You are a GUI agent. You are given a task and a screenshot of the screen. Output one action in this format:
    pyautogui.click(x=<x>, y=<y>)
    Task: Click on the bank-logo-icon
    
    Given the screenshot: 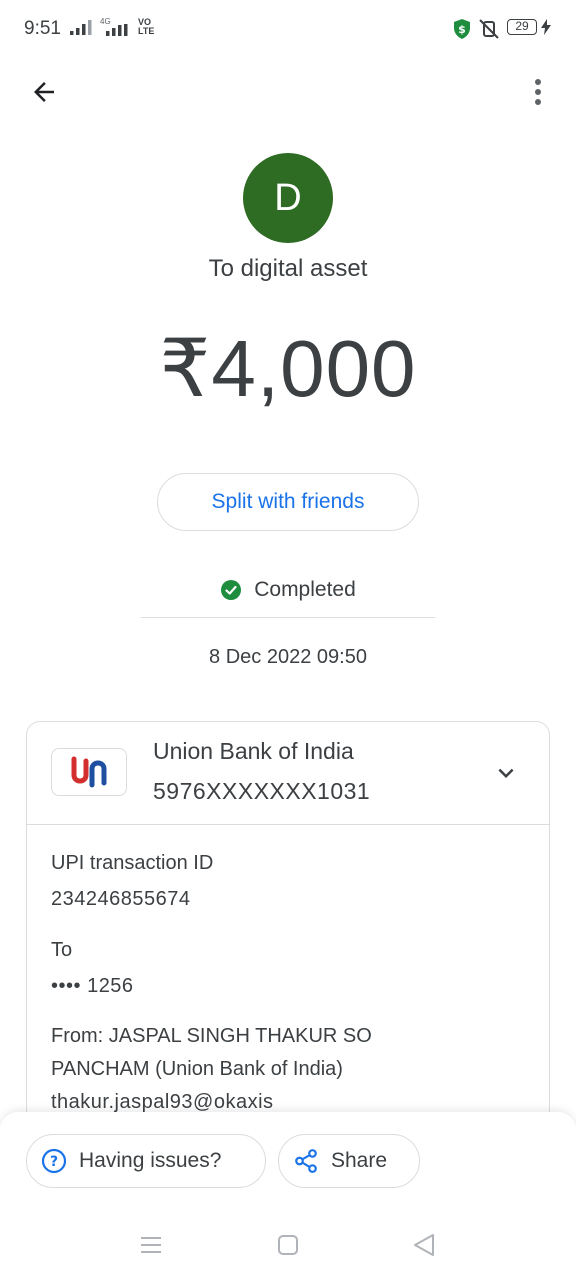 What is the action you would take?
    pyautogui.click(x=89, y=772)
    